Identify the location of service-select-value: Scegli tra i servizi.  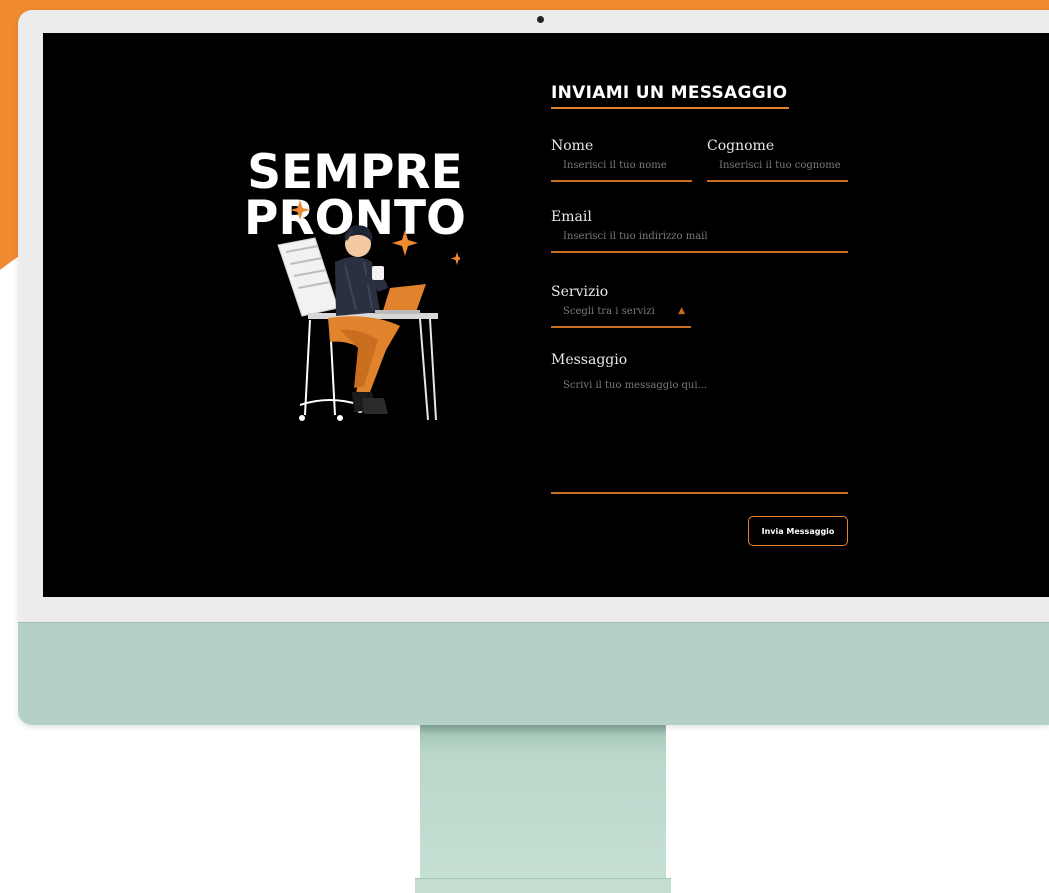
(609, 311).